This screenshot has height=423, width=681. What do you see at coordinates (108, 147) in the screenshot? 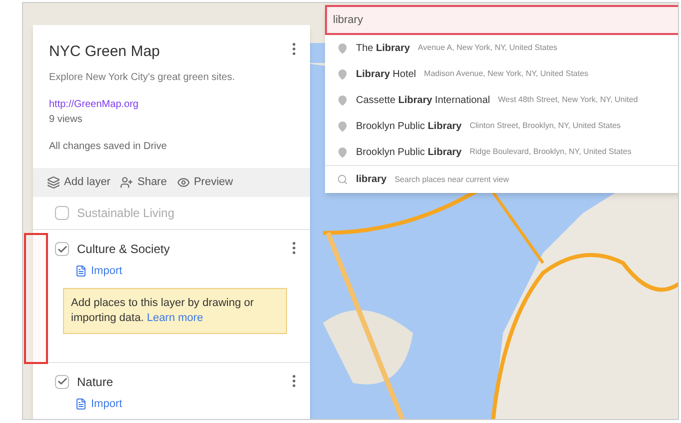
I see `save-status: All changes saved in Drive` at bounding box center [108, 147].